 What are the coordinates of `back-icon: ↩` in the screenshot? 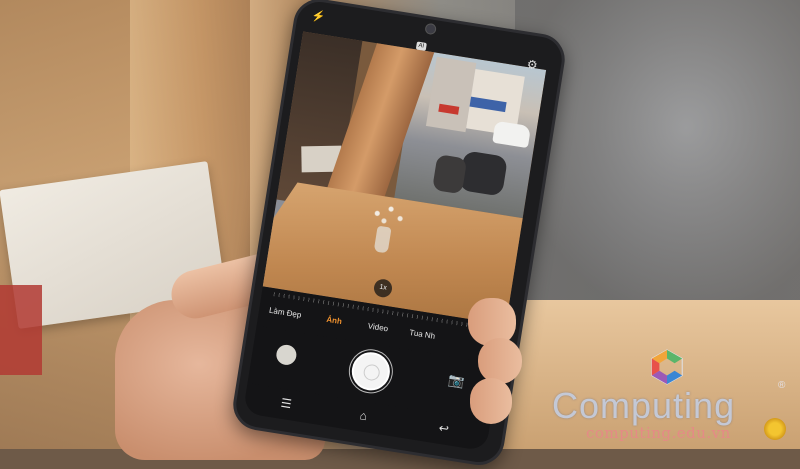 It's located at (444, 428).